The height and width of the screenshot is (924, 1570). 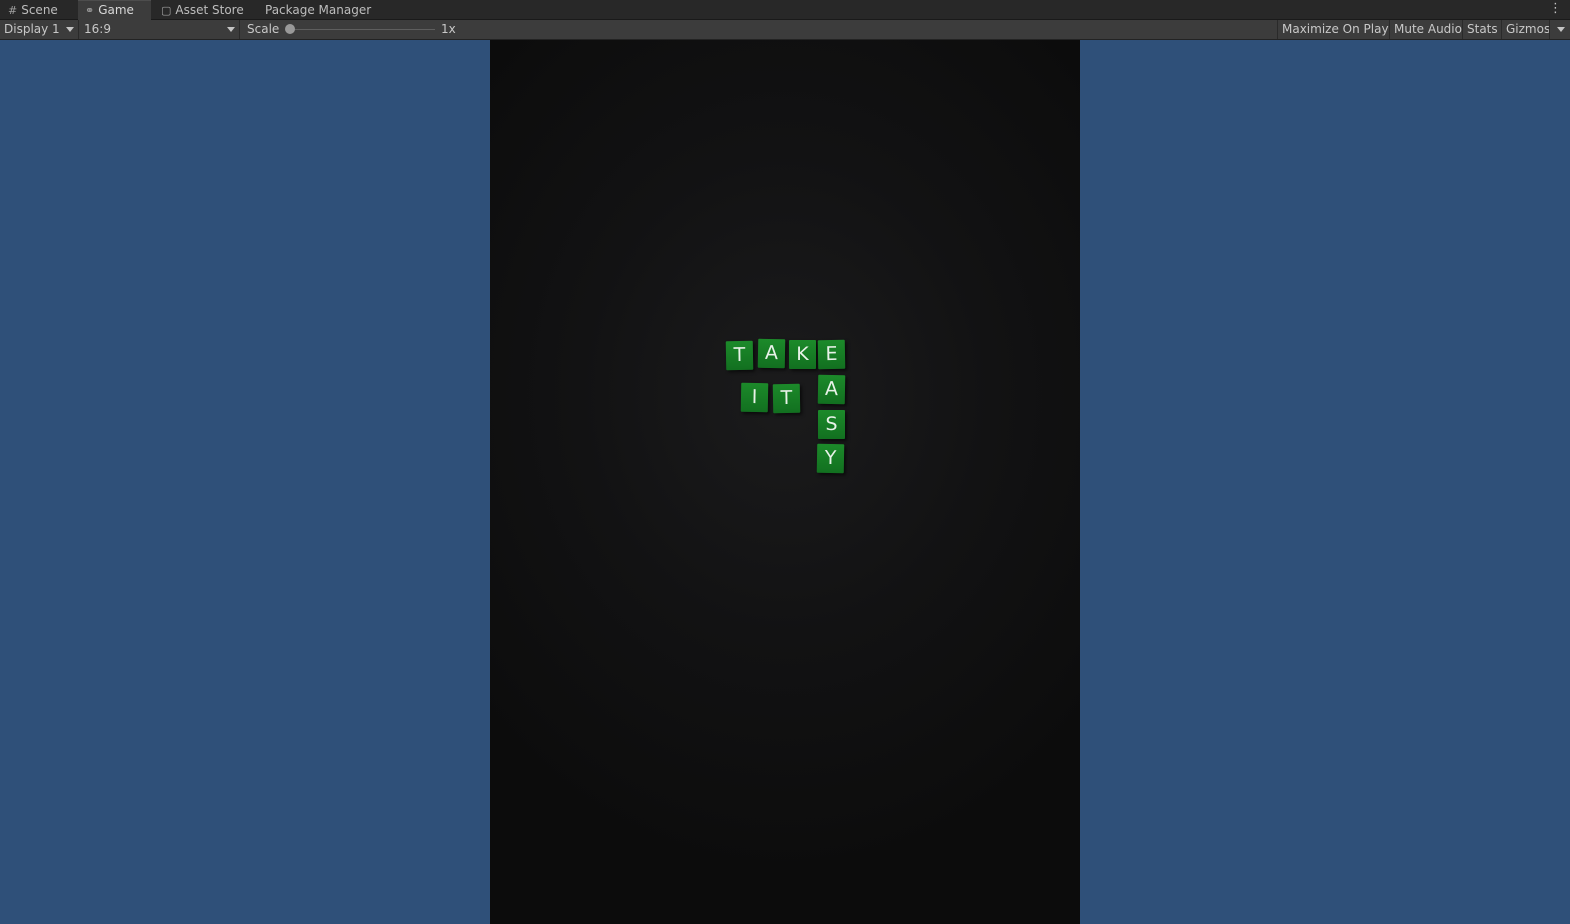 I want to click on letter-tile: Y, so click(x=830, y=458).